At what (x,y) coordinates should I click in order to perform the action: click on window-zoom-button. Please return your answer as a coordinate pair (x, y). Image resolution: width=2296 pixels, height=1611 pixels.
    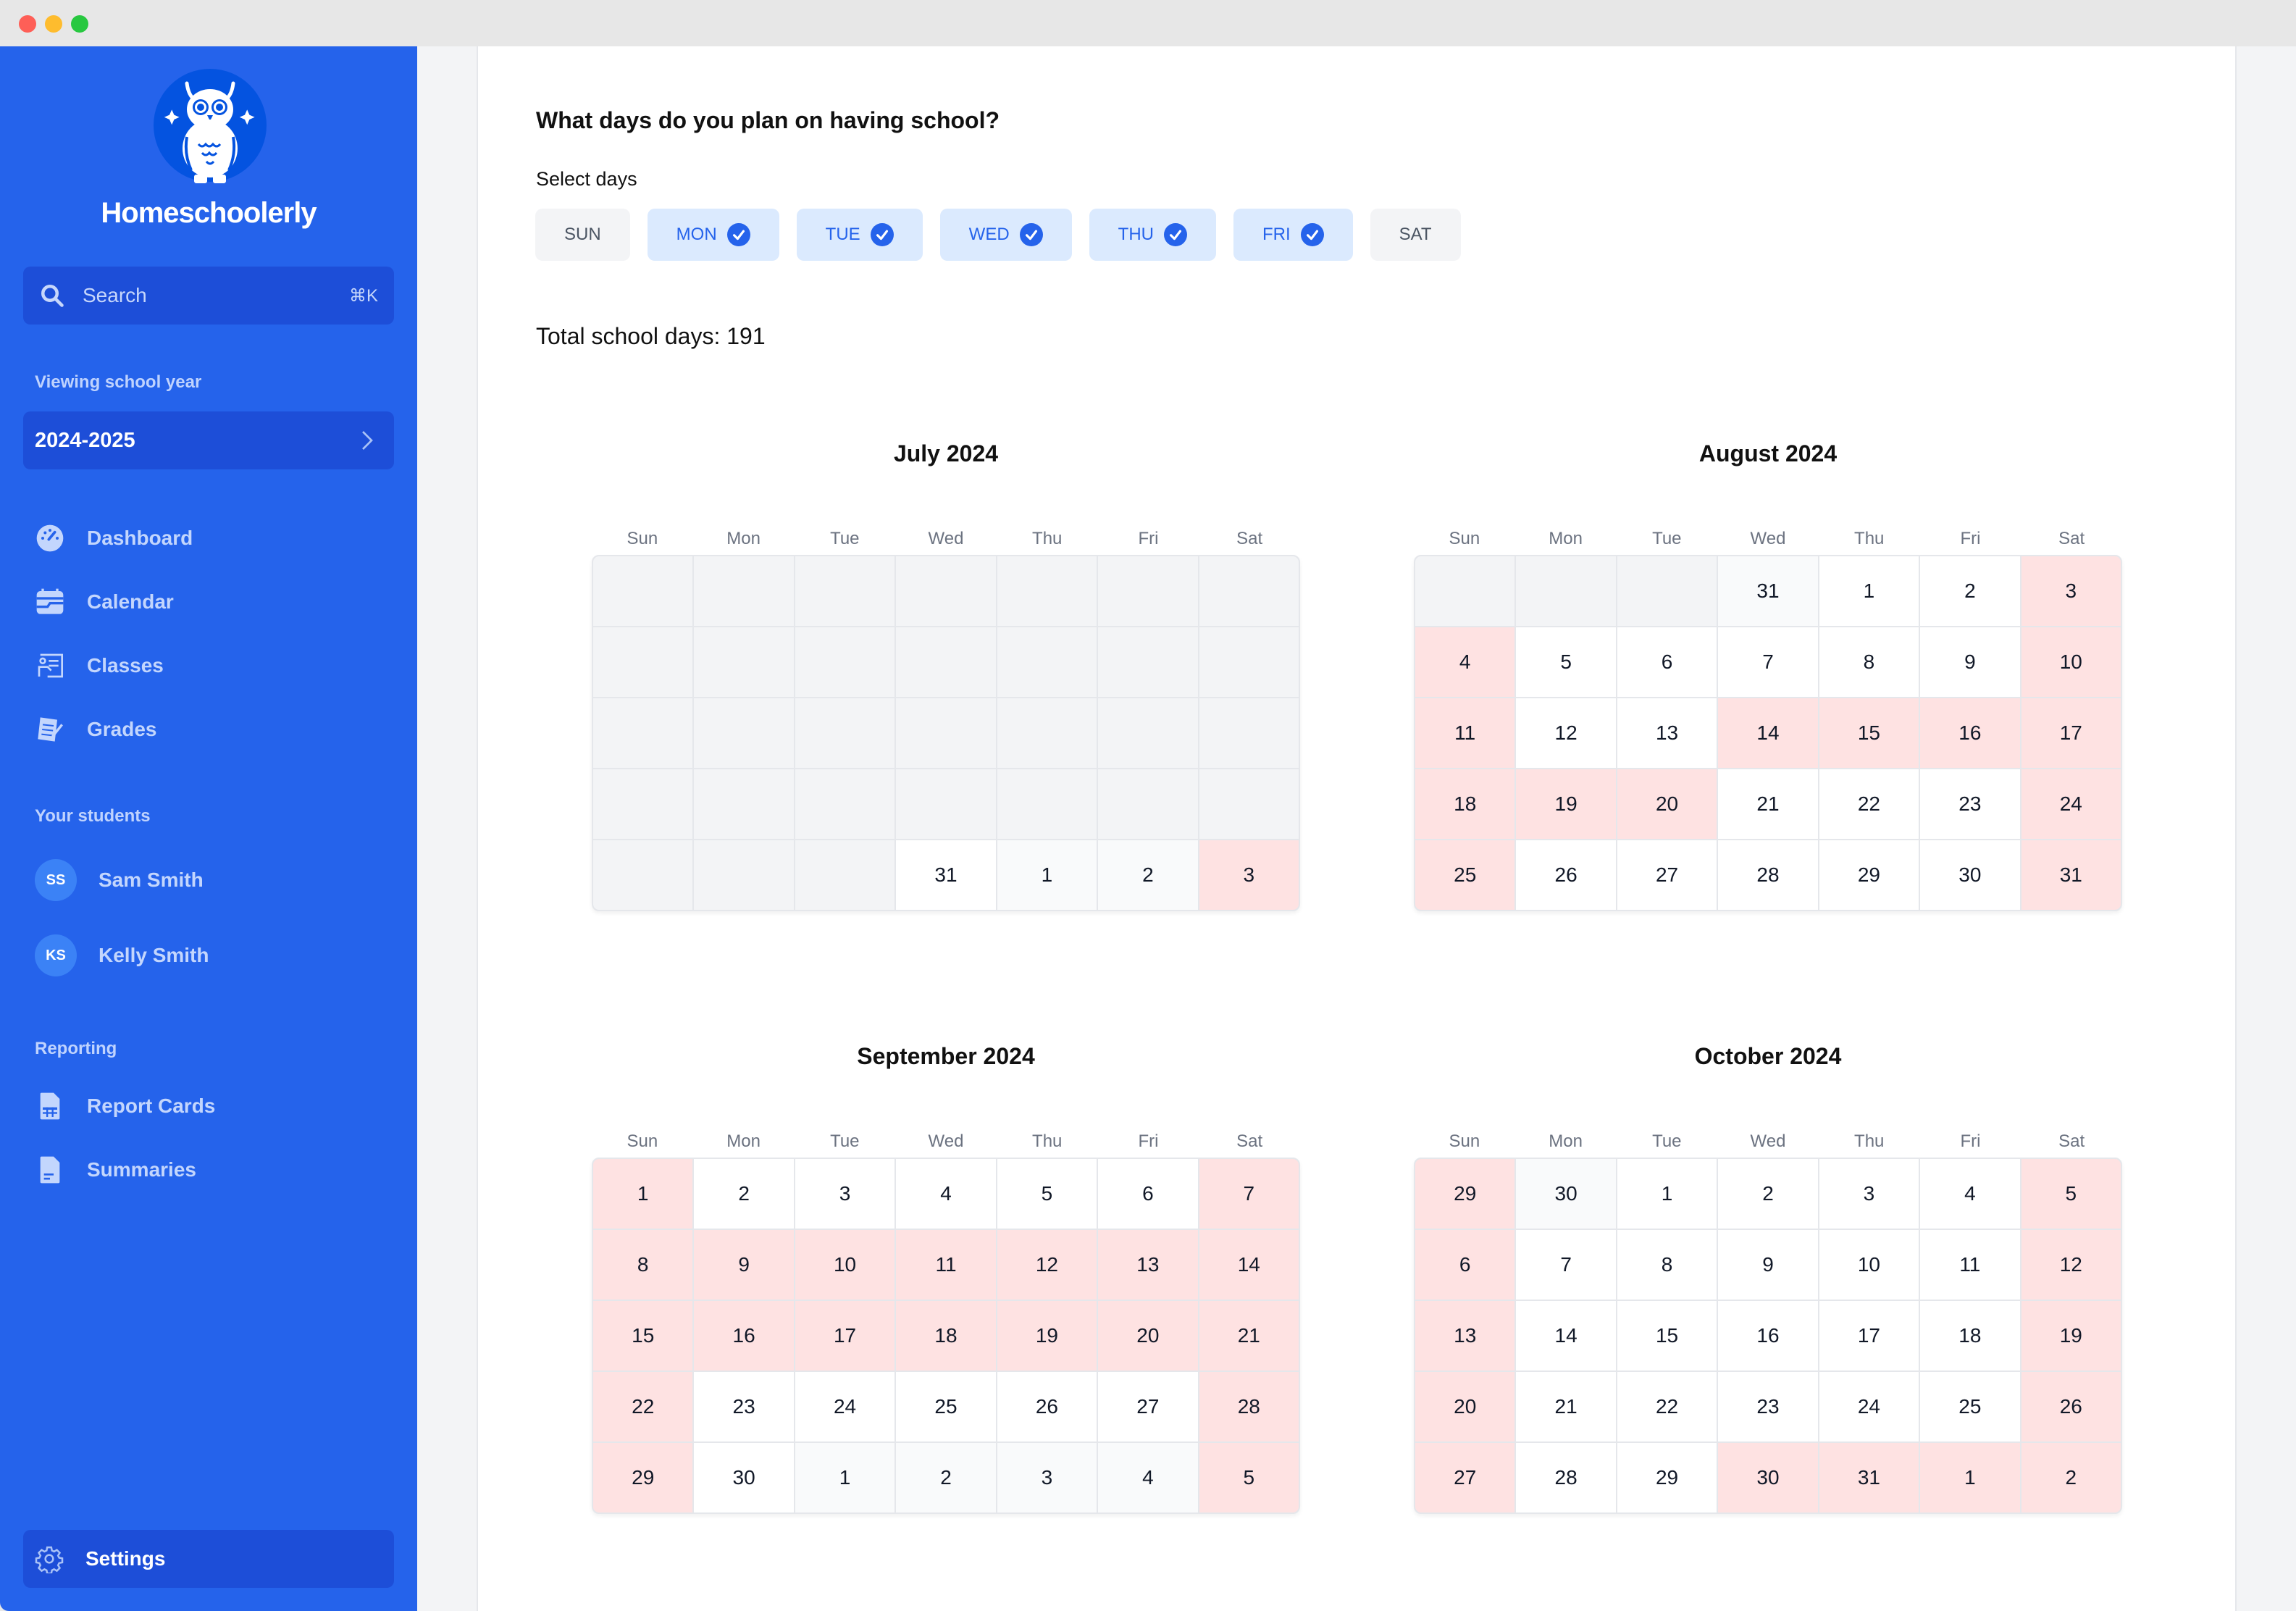
    Looking at the image, I should click on (79, 24).